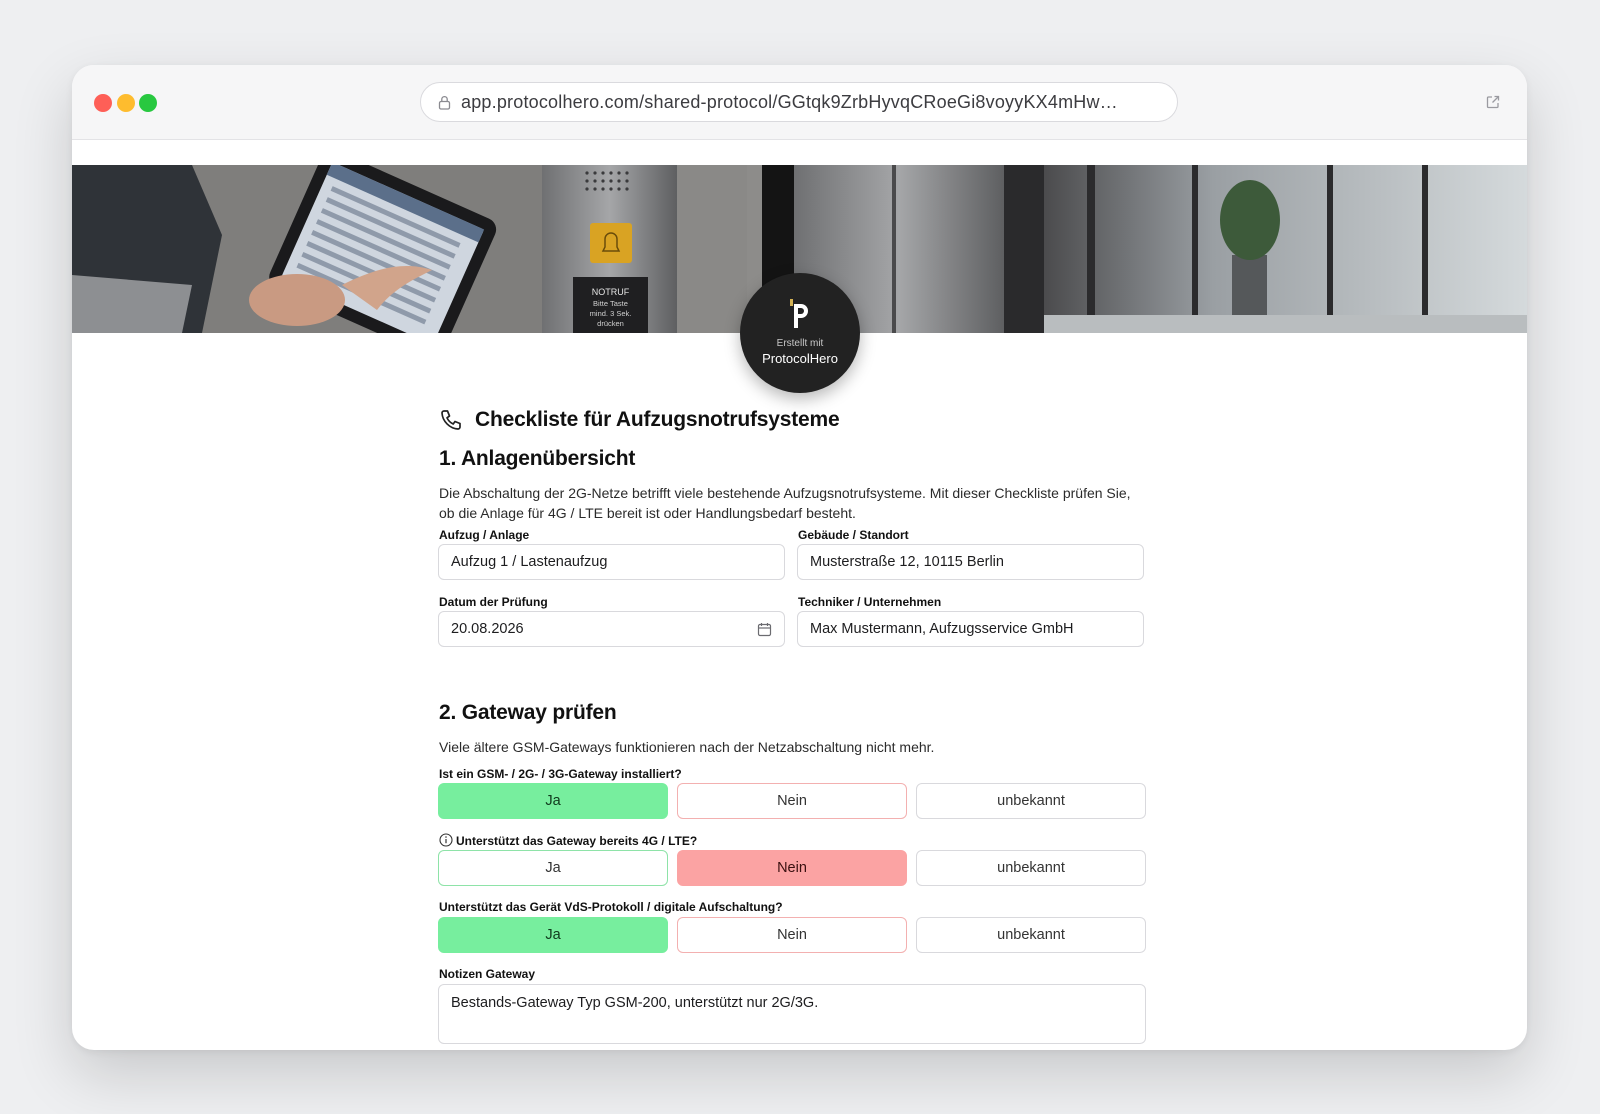  What do you see at coordinates (611, 292) in the screenshot?
I see `hero-panel-line-1: NOTRUF` at bounding box center [611, 292].